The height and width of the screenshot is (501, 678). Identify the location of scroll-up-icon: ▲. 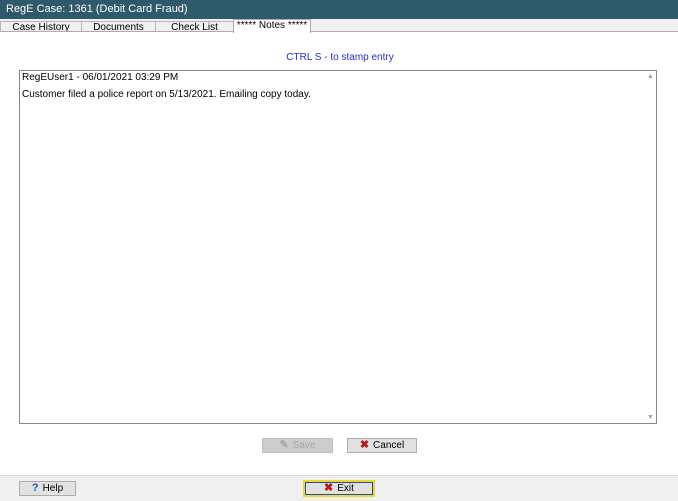
(650, 76).